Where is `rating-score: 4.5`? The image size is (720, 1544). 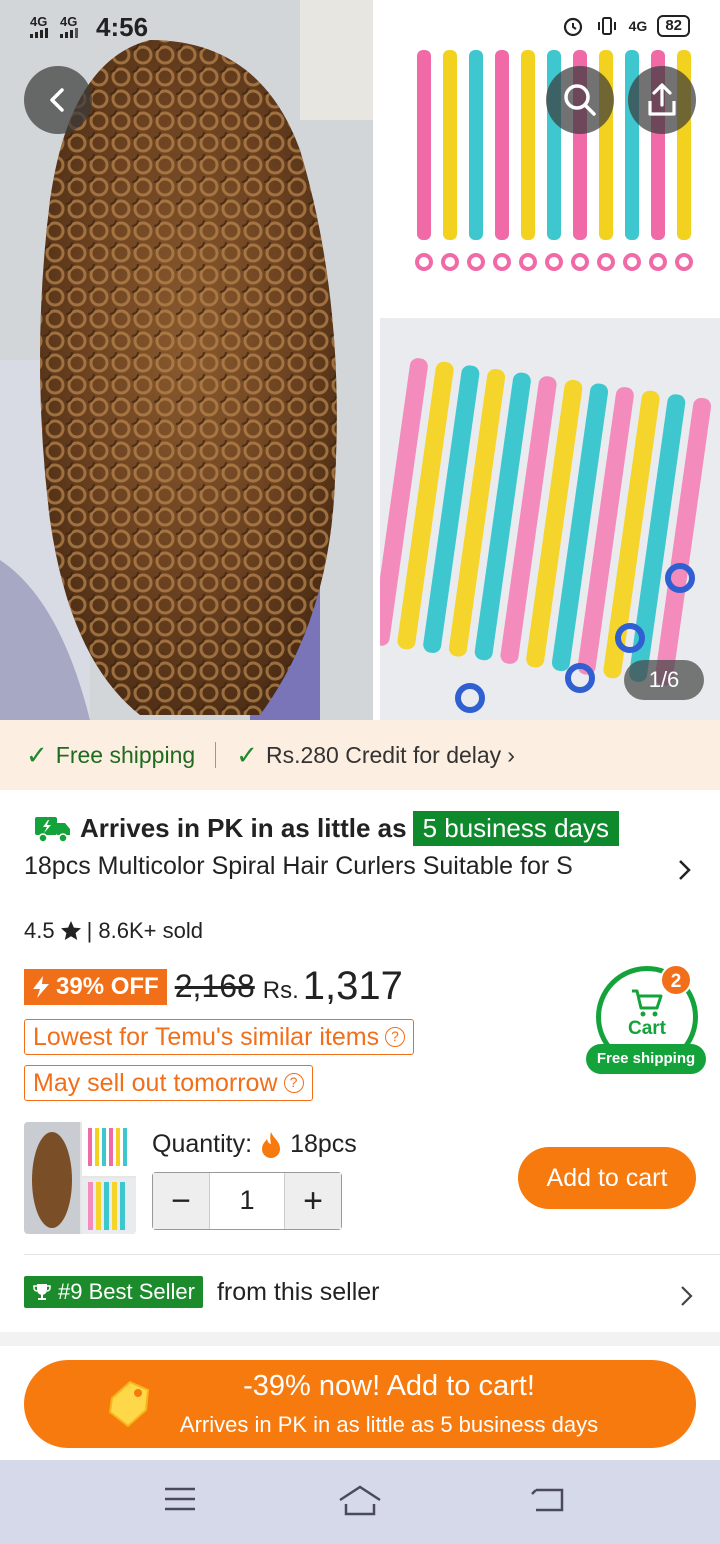 rating-score: 4.5 is located at coordinates (39, 930).